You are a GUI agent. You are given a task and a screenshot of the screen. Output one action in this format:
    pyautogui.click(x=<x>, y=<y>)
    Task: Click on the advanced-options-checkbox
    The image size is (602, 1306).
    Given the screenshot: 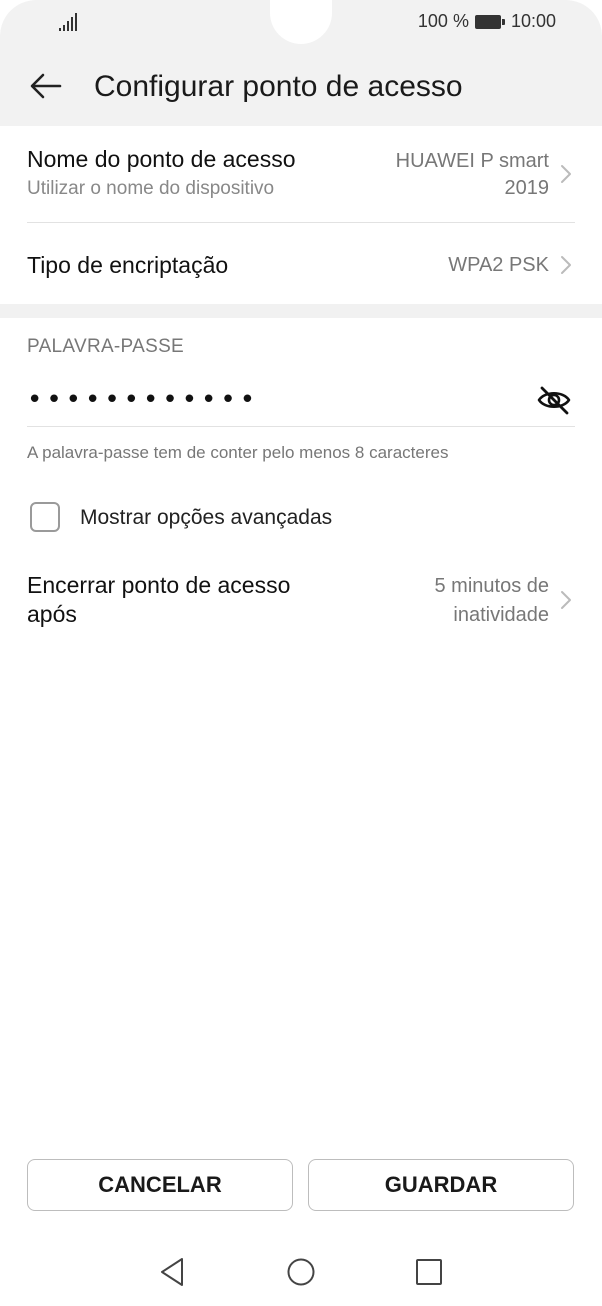 What is the action you would take?
    pyautogui.click(x=45, y=517)
    